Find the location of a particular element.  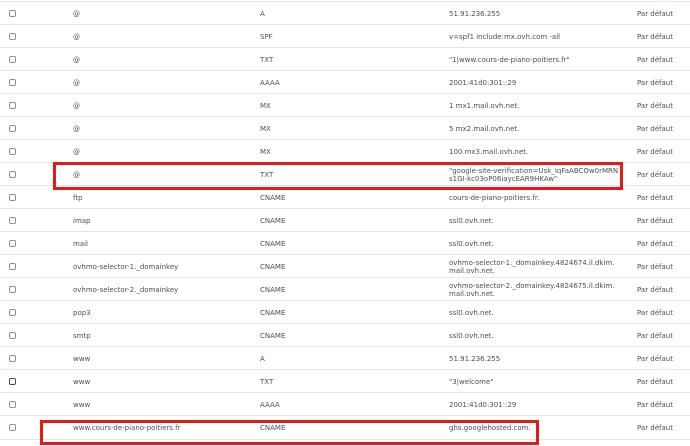

table-row: @ MX 5 mx2.mail.ovh.net. Par défaut is located at coordinates (345, 128).